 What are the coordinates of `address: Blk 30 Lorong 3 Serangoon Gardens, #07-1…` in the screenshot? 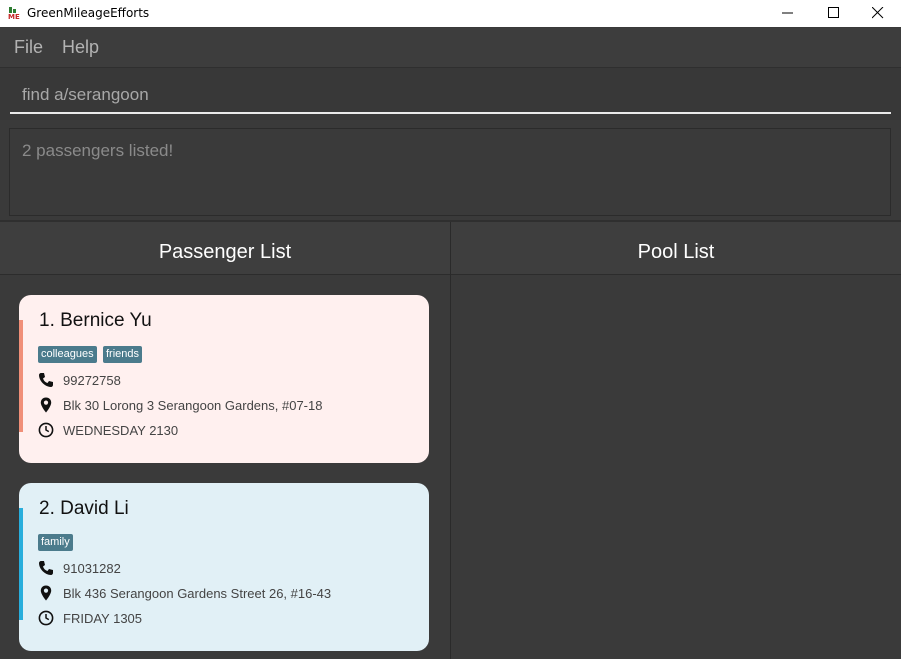 It's located at (193, 405).